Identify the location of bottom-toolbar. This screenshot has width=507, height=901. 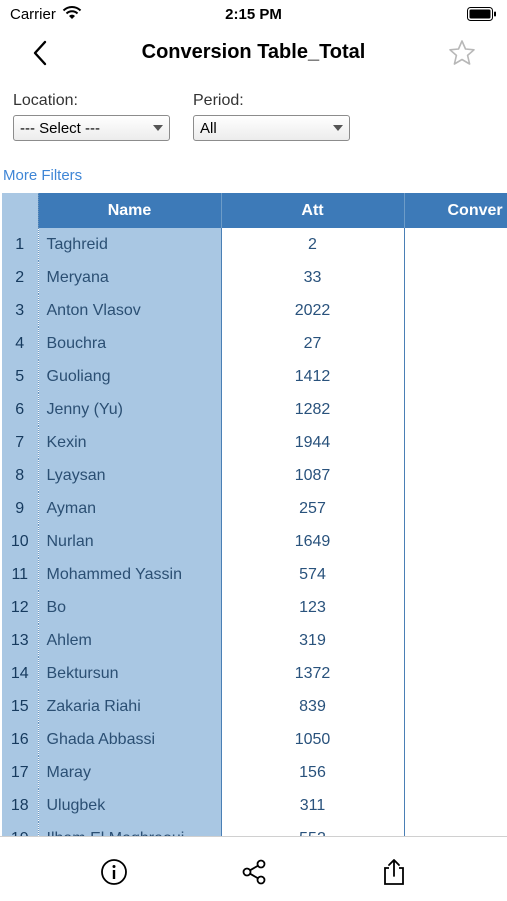
(253, 868).